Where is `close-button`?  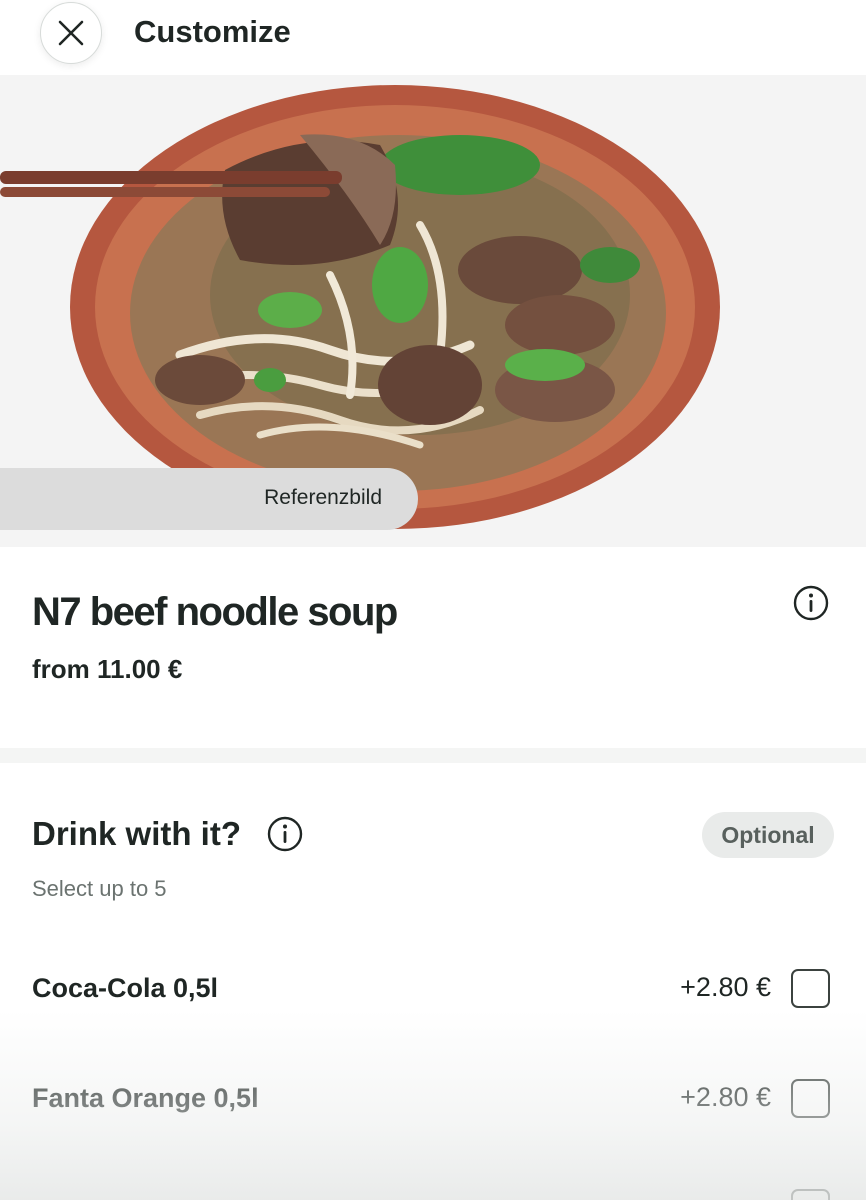 close-button is located at coordinates (71, 33).